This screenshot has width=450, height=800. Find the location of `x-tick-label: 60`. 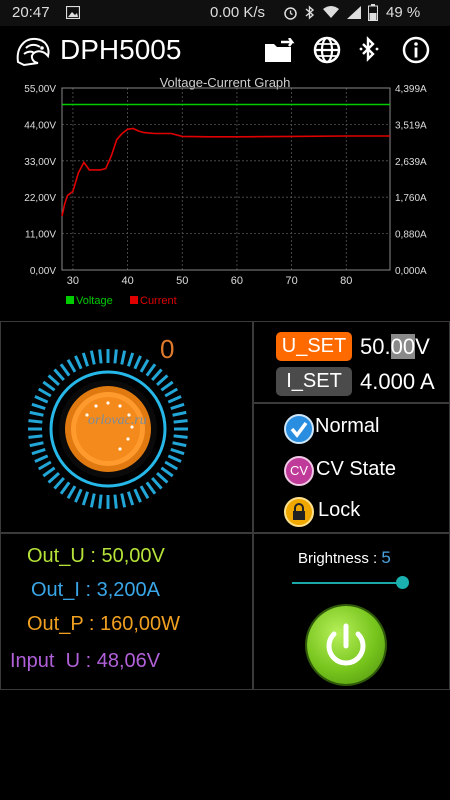

x-tick-label: 60 is located at coordinates (237, 281).